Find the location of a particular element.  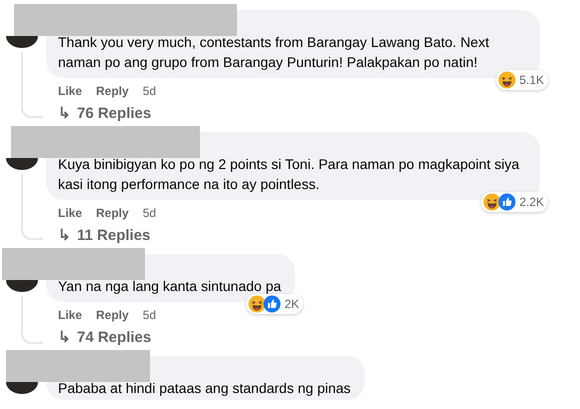

comment-text: Thank you very much, contestants from Barangay Lawang Bato. Next naman po ang grupo from Barangay Punturin! Palakpakan po natin! is located at coordinates (274, 52).